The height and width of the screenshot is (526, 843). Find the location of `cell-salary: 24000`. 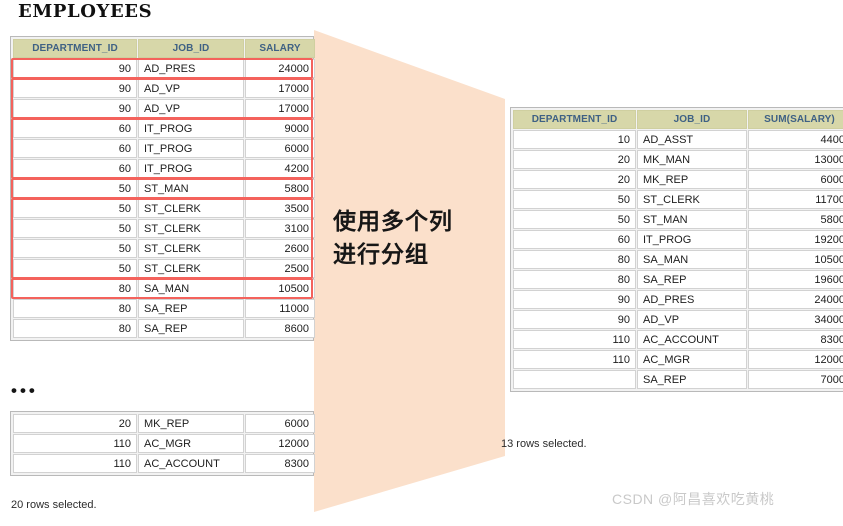

cell-salary: 24000 is located at coordinates (280, 68).